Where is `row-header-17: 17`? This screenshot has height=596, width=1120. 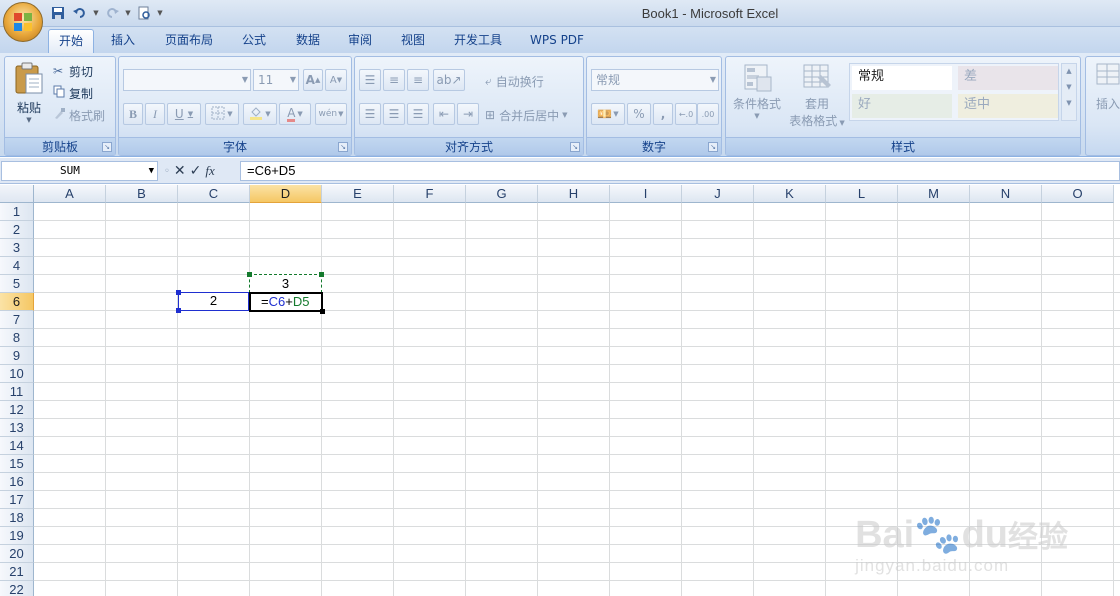 row-header-17: 17 is located at coordinates (17, 500).